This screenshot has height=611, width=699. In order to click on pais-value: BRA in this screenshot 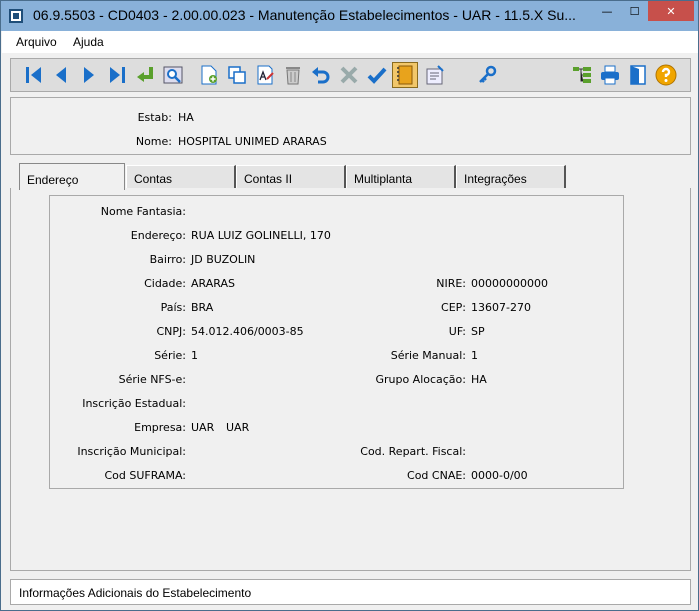, I will do `click(202, 307)`.